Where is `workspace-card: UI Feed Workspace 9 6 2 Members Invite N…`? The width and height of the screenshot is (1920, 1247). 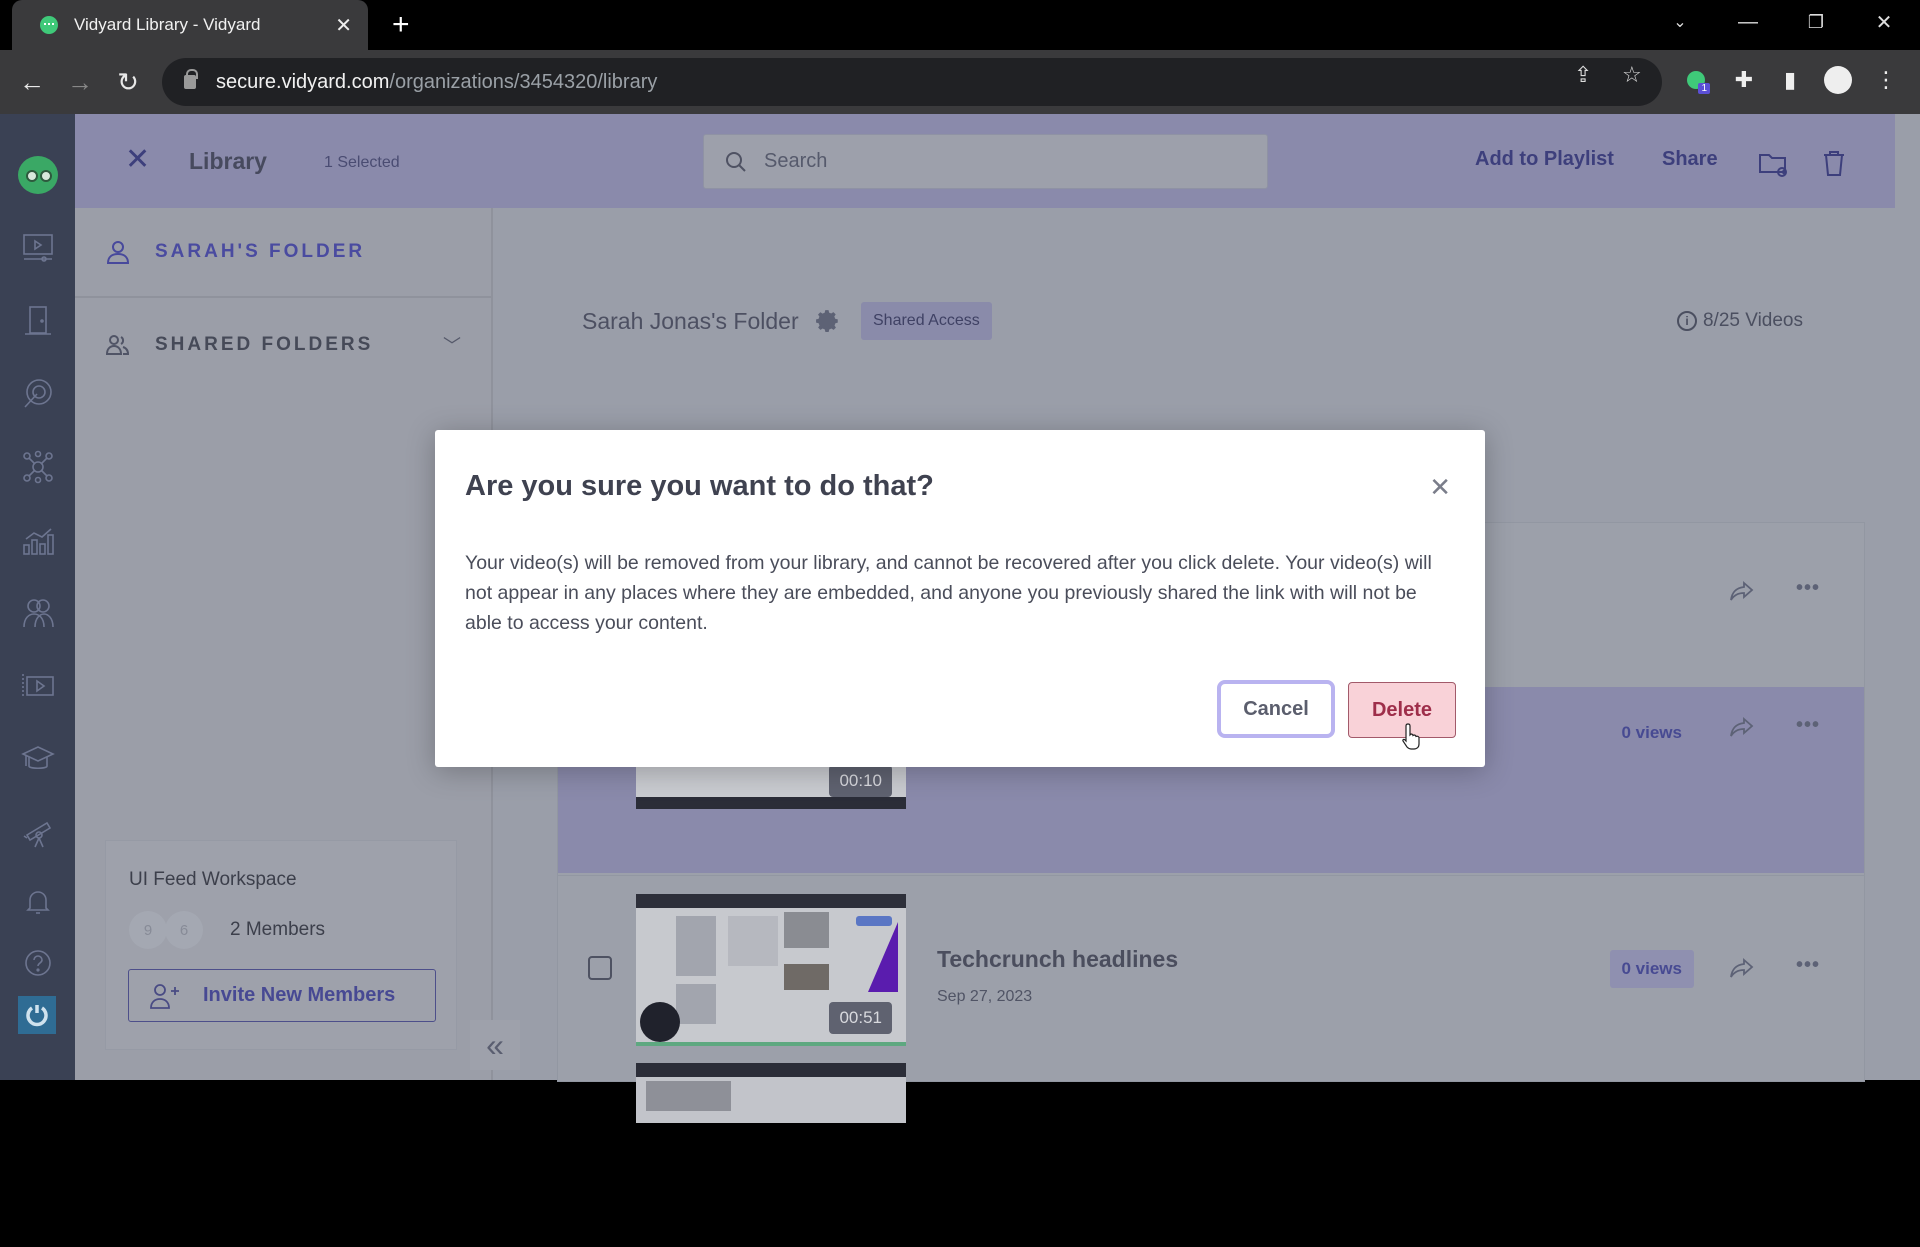 workspace-card: UI Feed Workspace 9 6 2 Members Invite N… is located at coordinates (281, 945).